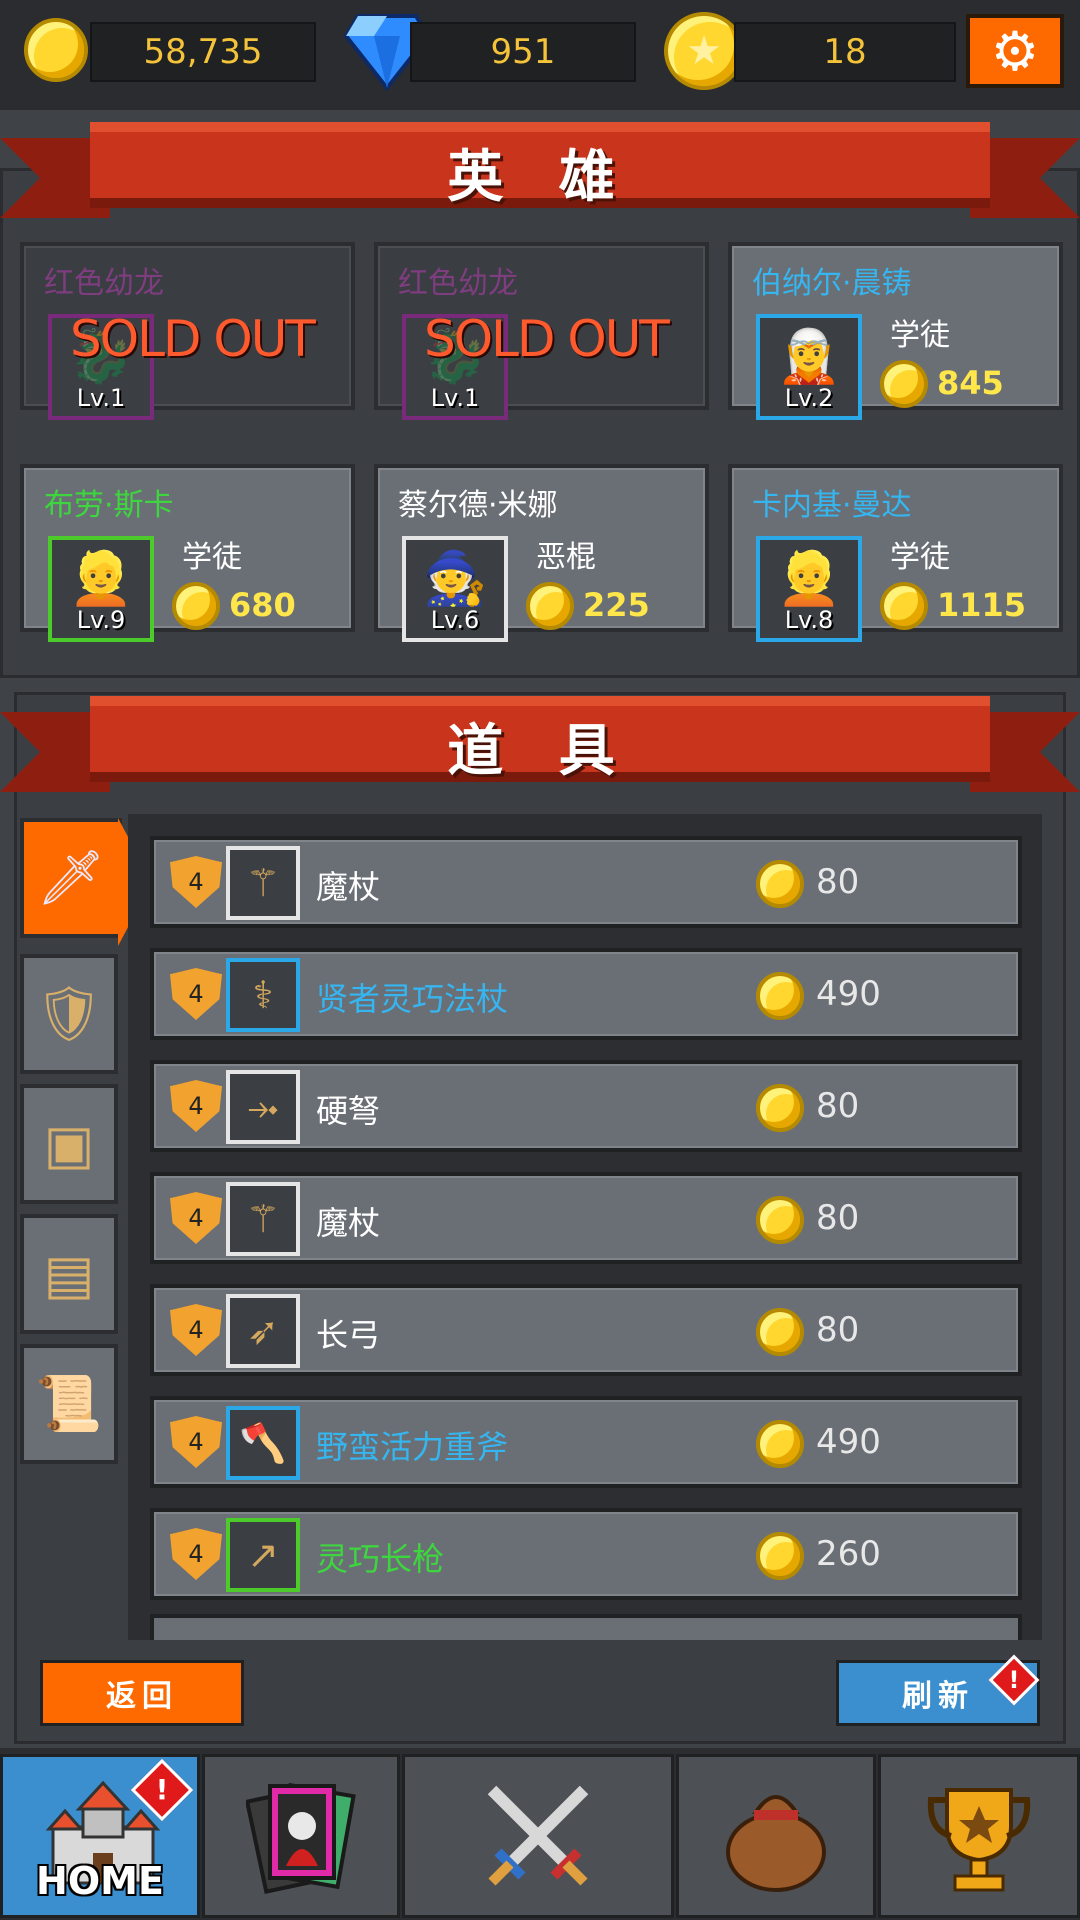 Image resolution: width=1080 pixels, height=1920 pixels. Describe the element at coordinates (586, 1330) in the screenshot. I see `item-row: 4 ➶ 长弓 80` at that location.